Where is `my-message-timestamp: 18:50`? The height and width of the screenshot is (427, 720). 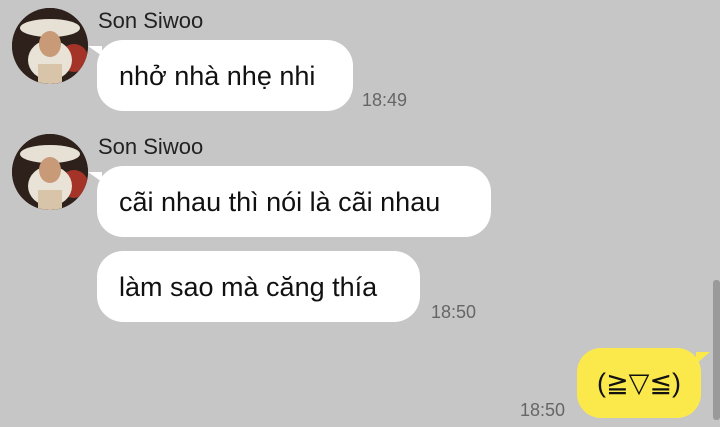
my-message-timestamp: 18:50 is located at coordinates (543, 410).